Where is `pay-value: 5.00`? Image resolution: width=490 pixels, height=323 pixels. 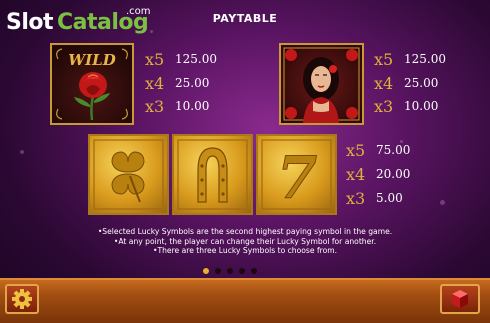 pay-value: 5.00 is located at coordinates (389, 198).